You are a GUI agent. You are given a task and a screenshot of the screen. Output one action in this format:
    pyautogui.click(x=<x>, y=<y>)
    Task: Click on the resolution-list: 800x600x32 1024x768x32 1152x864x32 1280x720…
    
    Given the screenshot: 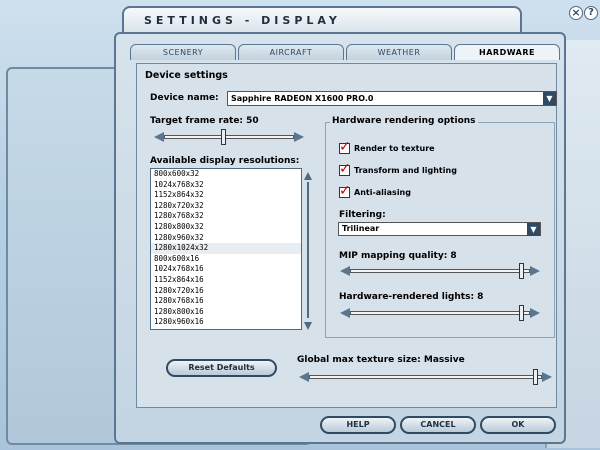 What is the action you would take?
    pyautogui.click(x=226, y=249)
    